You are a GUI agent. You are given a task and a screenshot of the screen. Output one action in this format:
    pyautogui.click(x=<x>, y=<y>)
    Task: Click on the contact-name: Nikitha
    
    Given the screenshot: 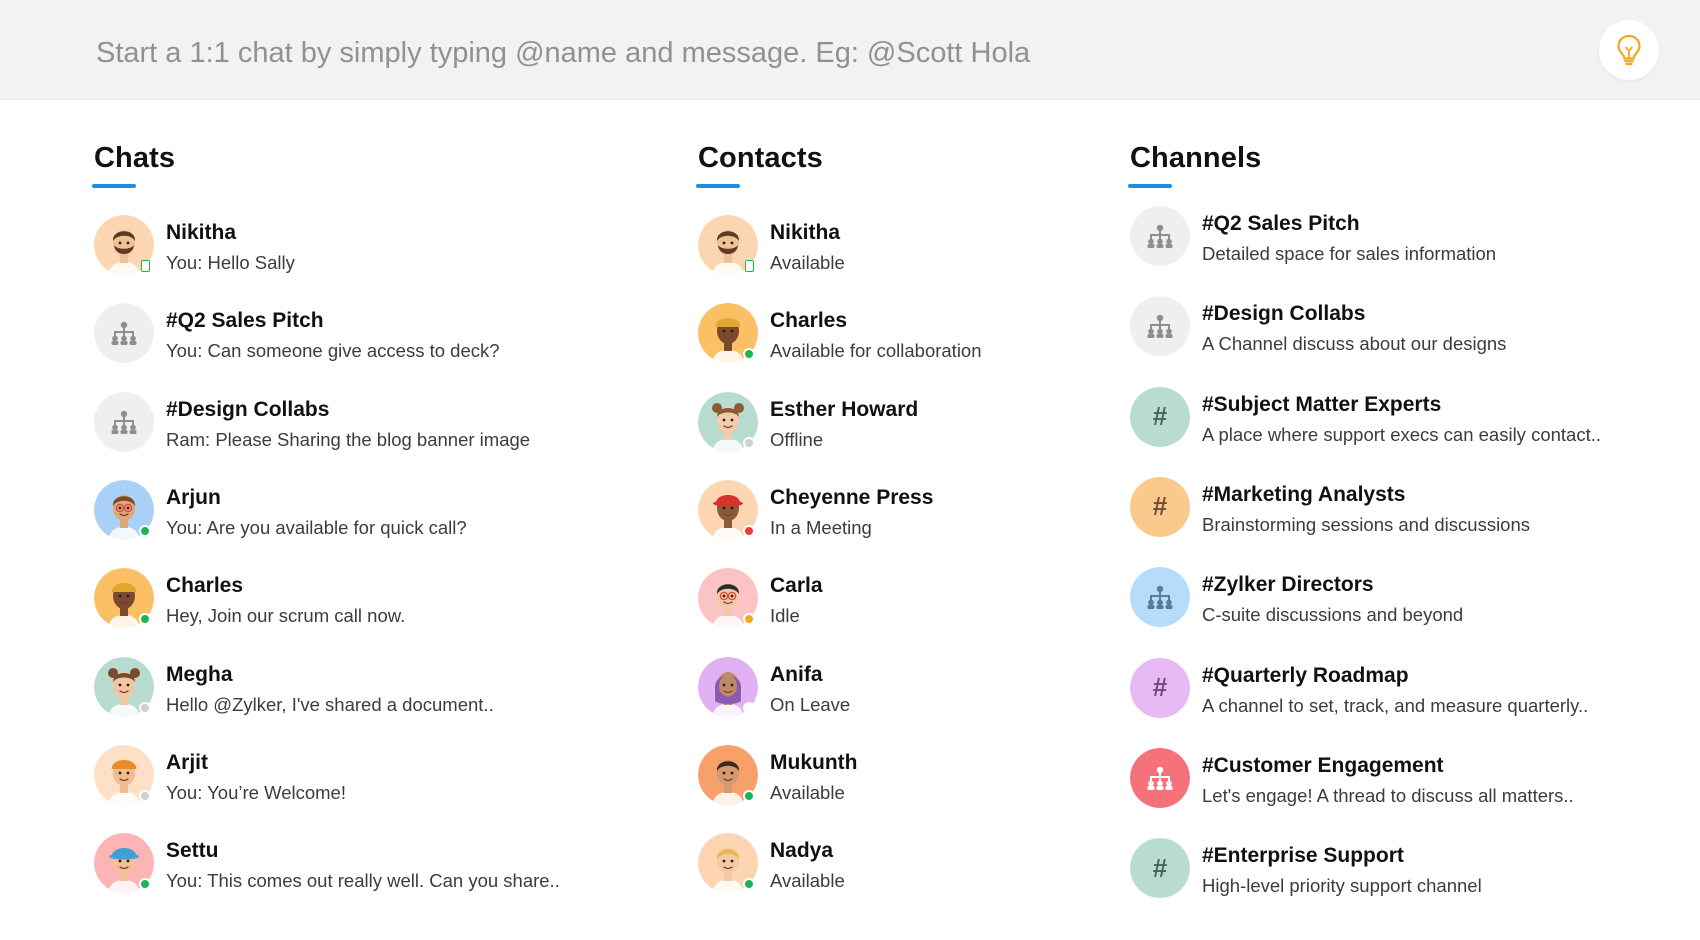 What is the action you would take?
    pyautogui.click(x=805, y=232)
    